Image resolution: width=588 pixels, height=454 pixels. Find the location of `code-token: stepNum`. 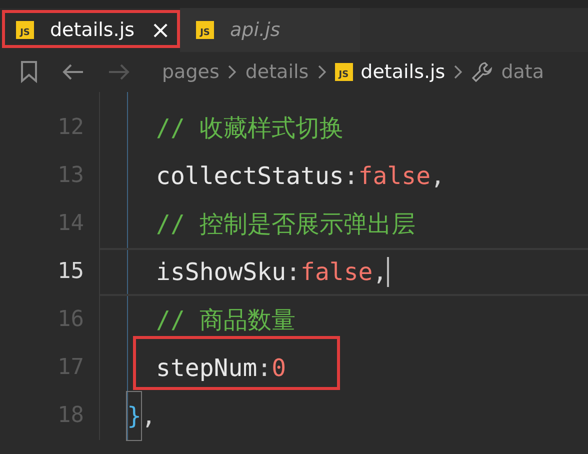

code-token: stepNum is located at coordinates (207, 368).